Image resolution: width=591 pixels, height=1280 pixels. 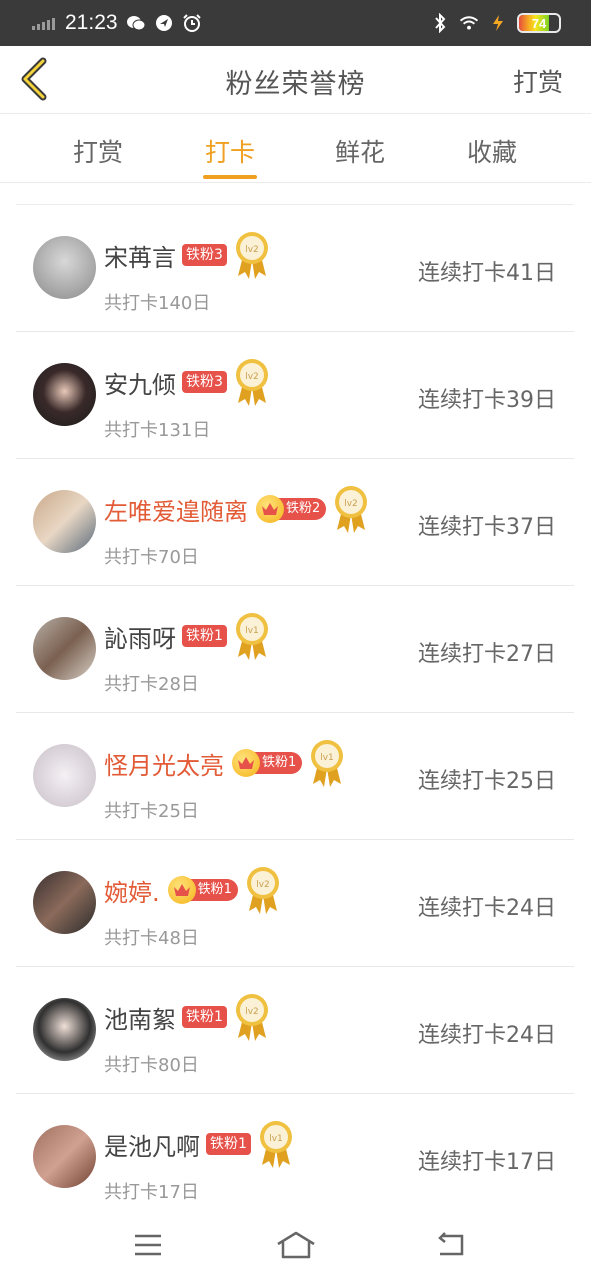 I want to click on tab-favorites: 收藏, so click(x=492, y=151).